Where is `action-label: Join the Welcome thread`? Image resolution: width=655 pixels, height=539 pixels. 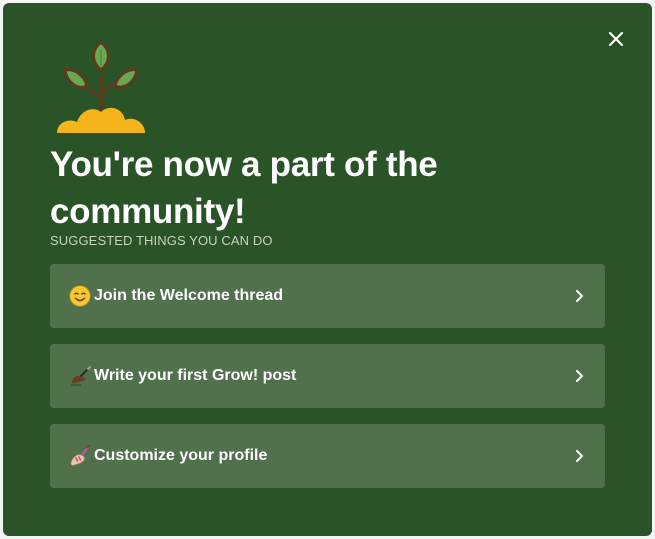
action-label: Join the Welcome thread is located at coordinates (189, 295).